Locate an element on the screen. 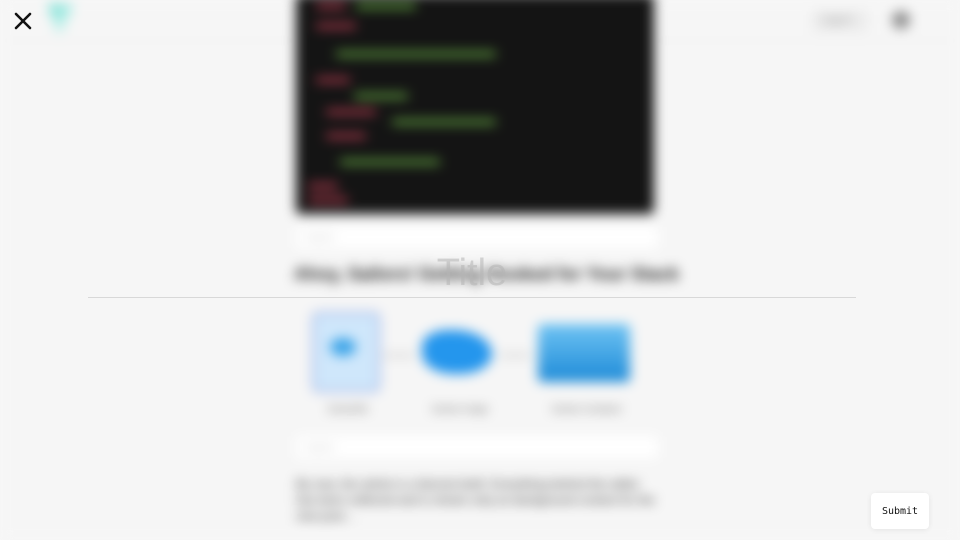 This screenshot has height=540, width=960. dockerfile-mark is located at coordinates (343, 347).